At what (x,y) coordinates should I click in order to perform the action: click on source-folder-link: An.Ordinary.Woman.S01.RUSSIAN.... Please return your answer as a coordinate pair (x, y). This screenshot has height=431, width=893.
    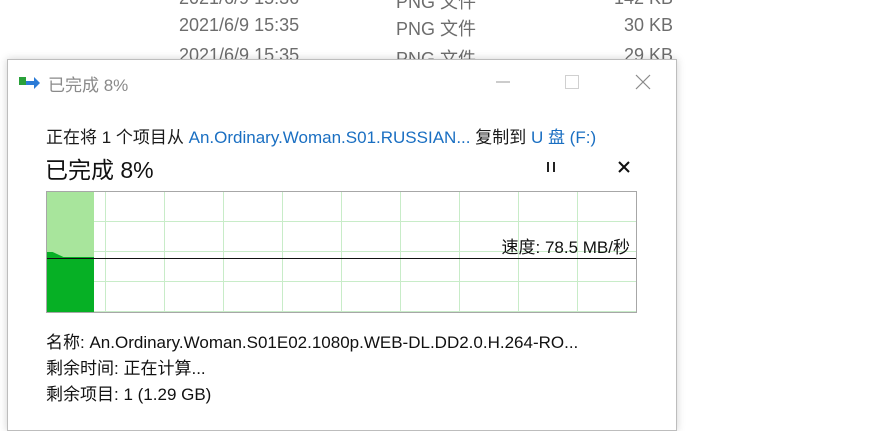
    Looking at the image, I should click on (330, 137).